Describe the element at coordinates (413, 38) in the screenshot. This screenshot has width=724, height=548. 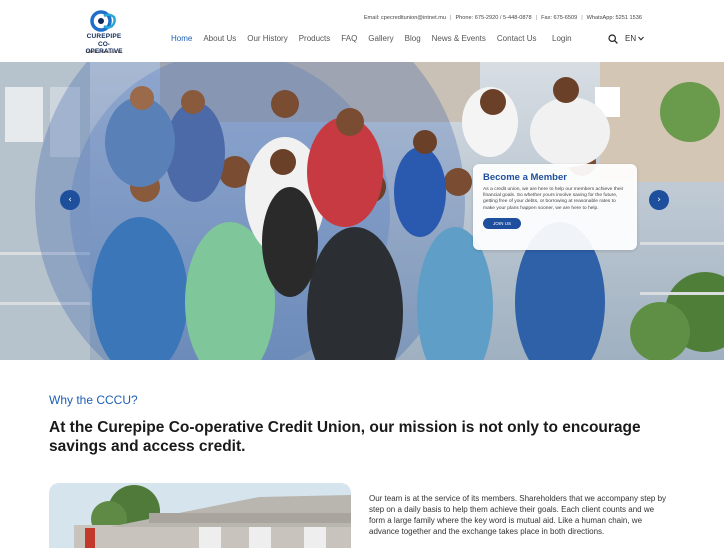
I see `nav-blog: Blog` at that location.